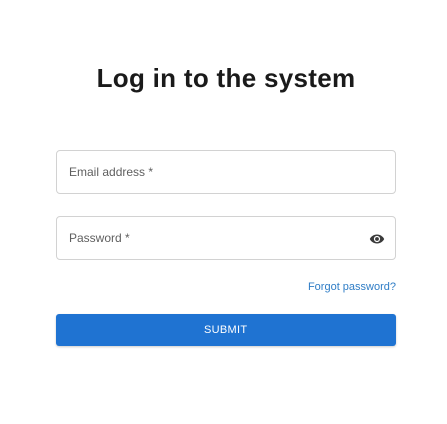 The image size is (447, 424). I want to click on eye-icon, so click(377, 239).